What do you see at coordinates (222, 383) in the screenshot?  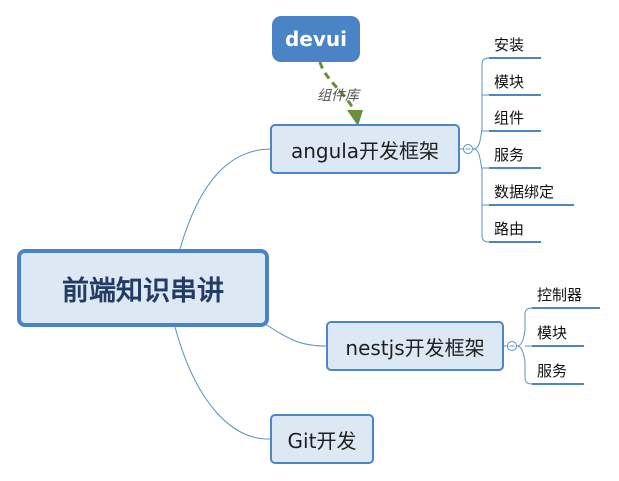 I see `connector-root-git` at bounding box center [222, 383].